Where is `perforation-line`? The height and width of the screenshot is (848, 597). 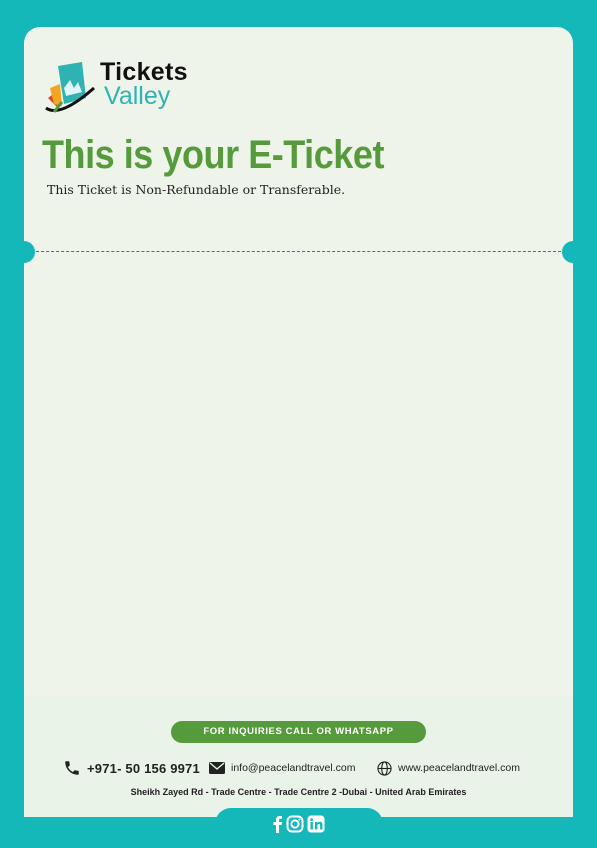 perforation-line is located at coordinates (298, 251).